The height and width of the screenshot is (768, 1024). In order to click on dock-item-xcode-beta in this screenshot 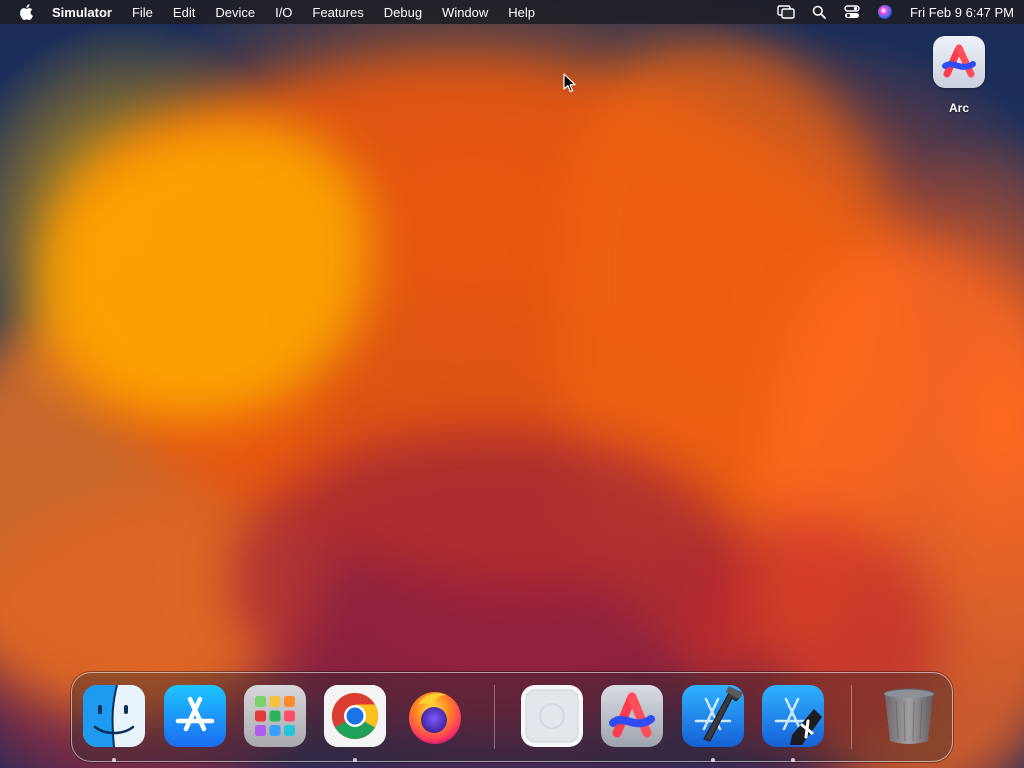, I will do `click(794, 717)`.